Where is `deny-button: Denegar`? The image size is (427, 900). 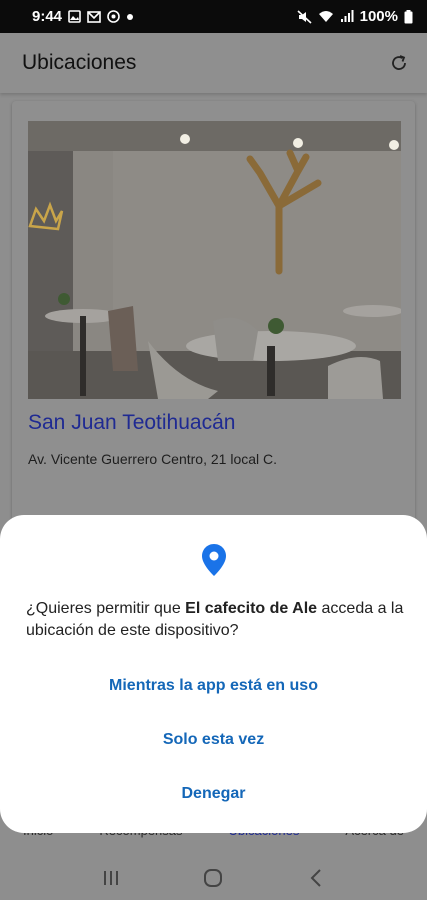 deny-button: Denegar is located at coordinates (213, 794).